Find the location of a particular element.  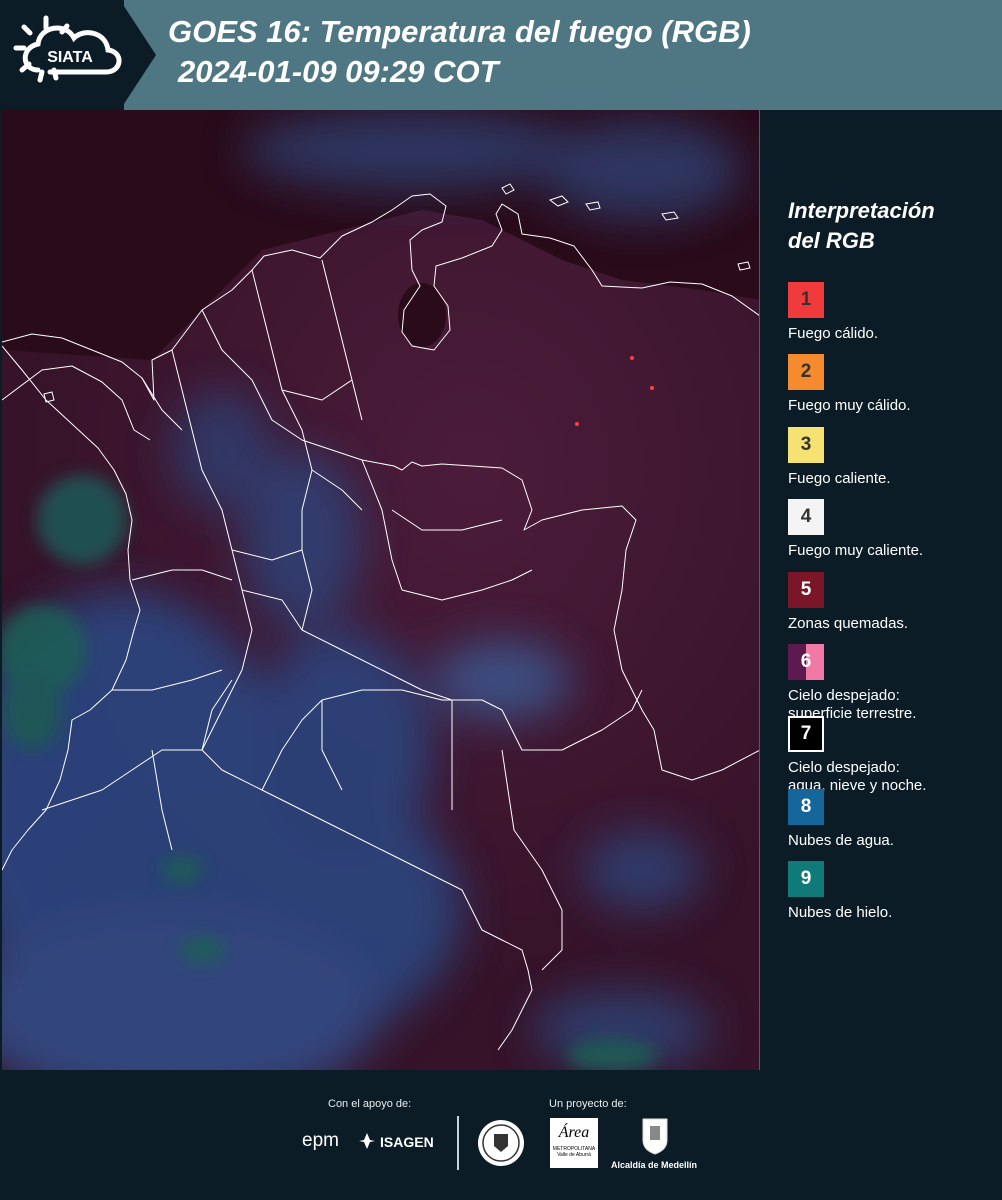

legend: Interpretación del RGB is located at coordinates (888, 231).